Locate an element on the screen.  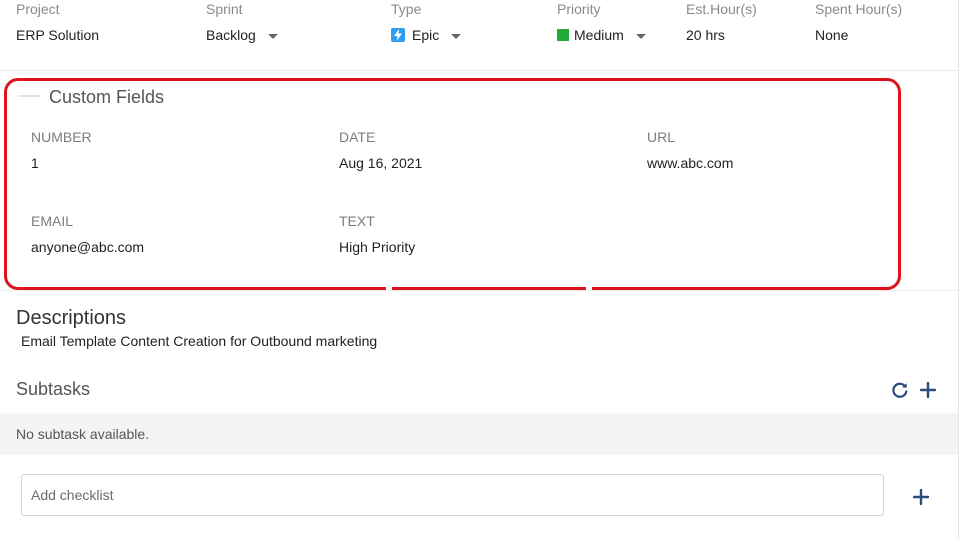
est-hours-label: Est.Hour(s) is located at coordinates (721, 9).